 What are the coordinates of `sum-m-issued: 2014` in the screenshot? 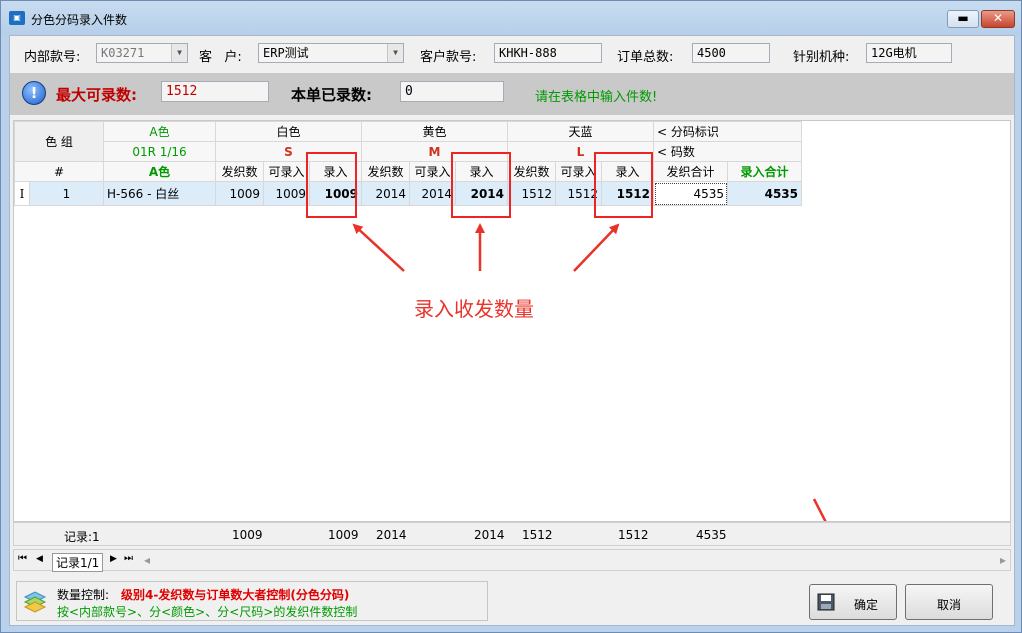 It's located at (391, 535).